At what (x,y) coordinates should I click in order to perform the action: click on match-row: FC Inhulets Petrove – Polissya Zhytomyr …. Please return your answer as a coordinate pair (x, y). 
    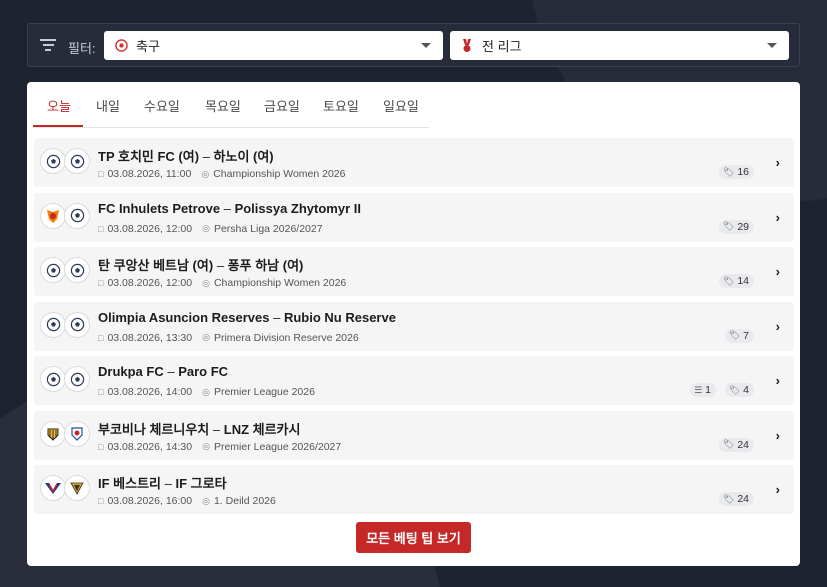
    Looking at the image, I should click on (414, 217).